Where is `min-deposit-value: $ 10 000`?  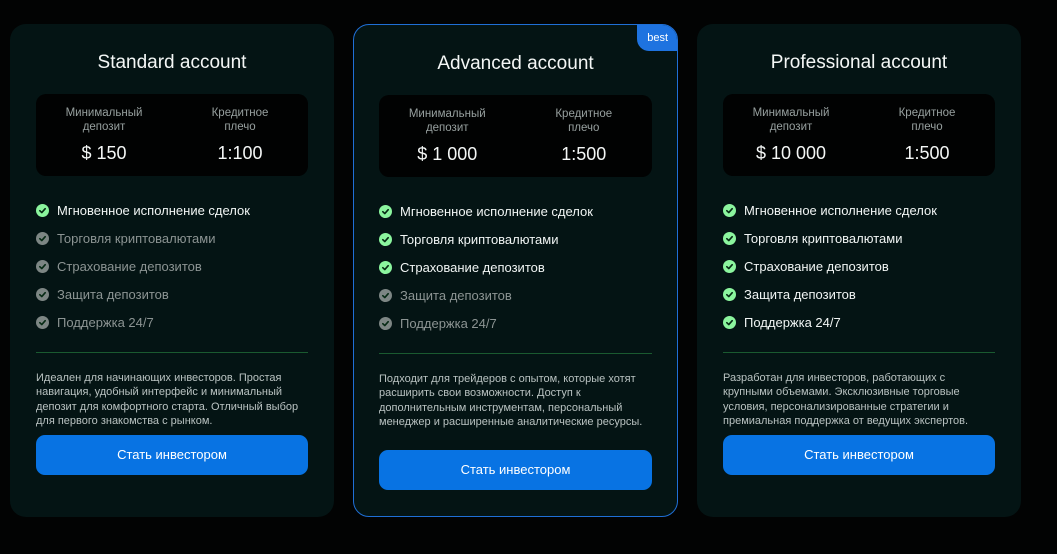
min-deposit-value: $ 10 000 is located at coordinates (791, 153).